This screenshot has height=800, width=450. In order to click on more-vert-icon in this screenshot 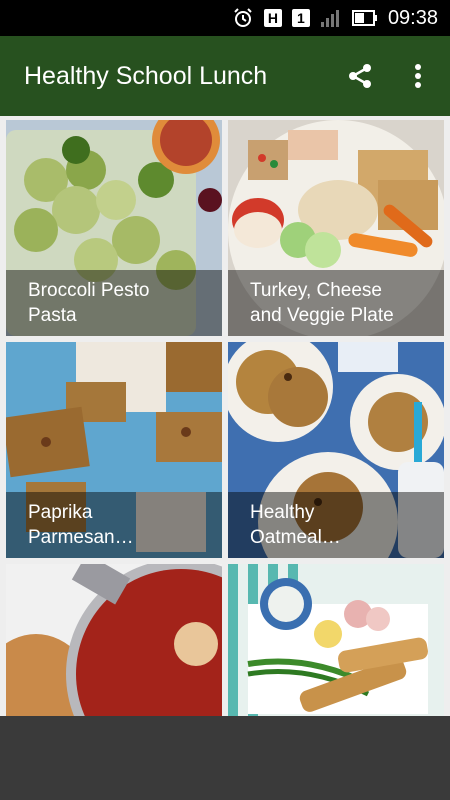, I will do `click(418, 76)`.